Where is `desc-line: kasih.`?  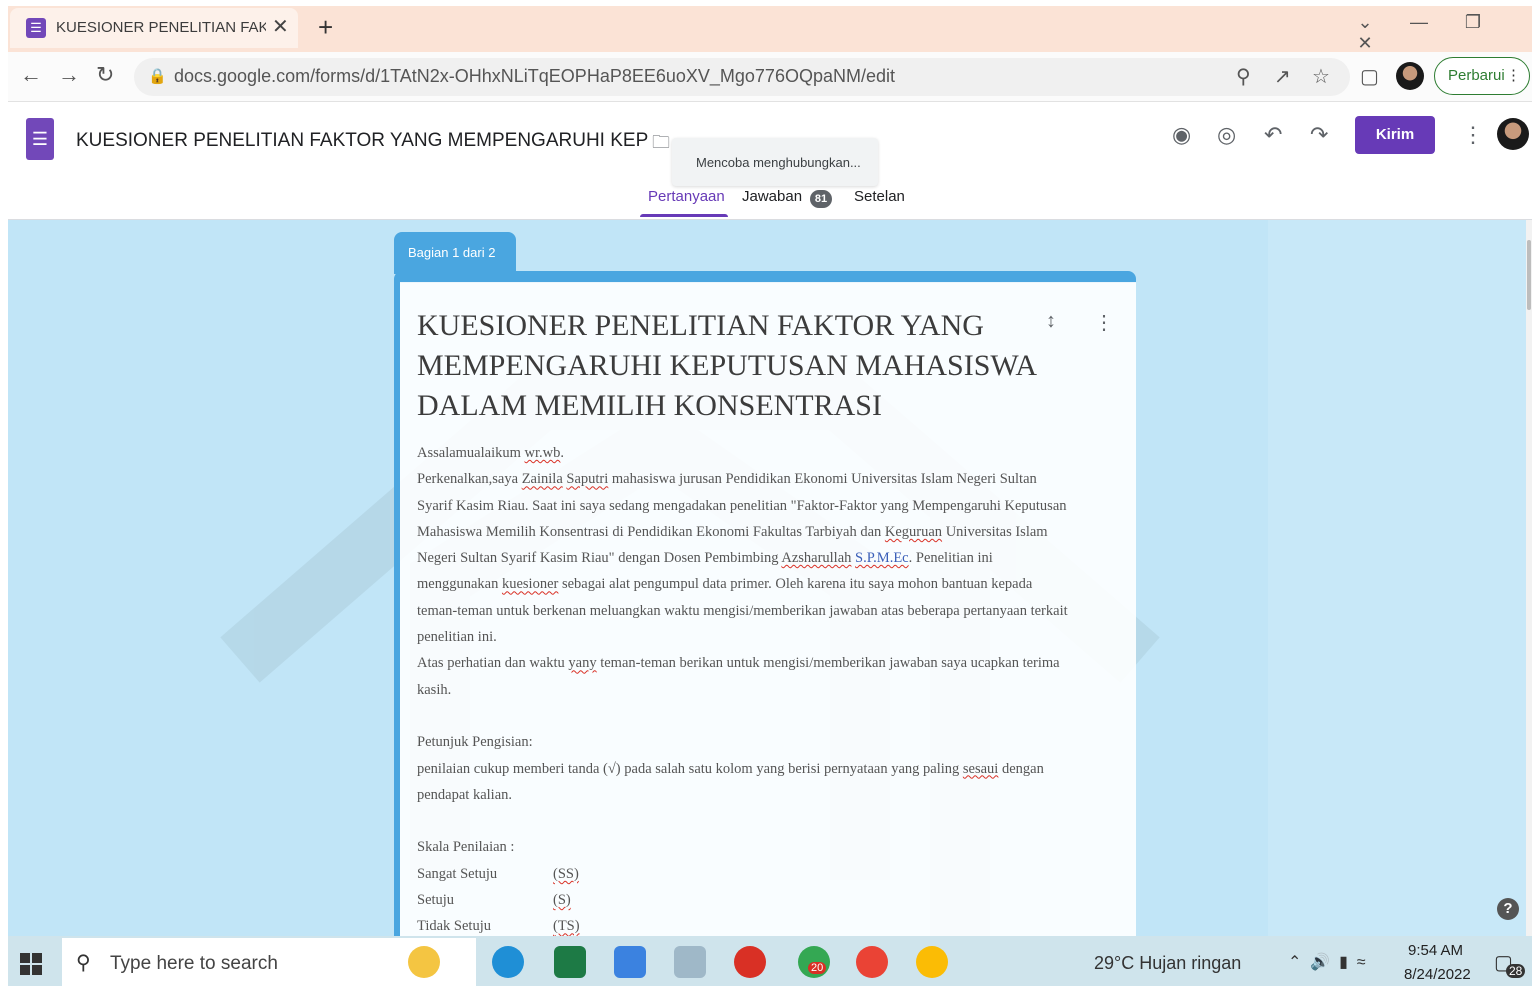 desc-line: kasih. is located at coordinates (434, 689).